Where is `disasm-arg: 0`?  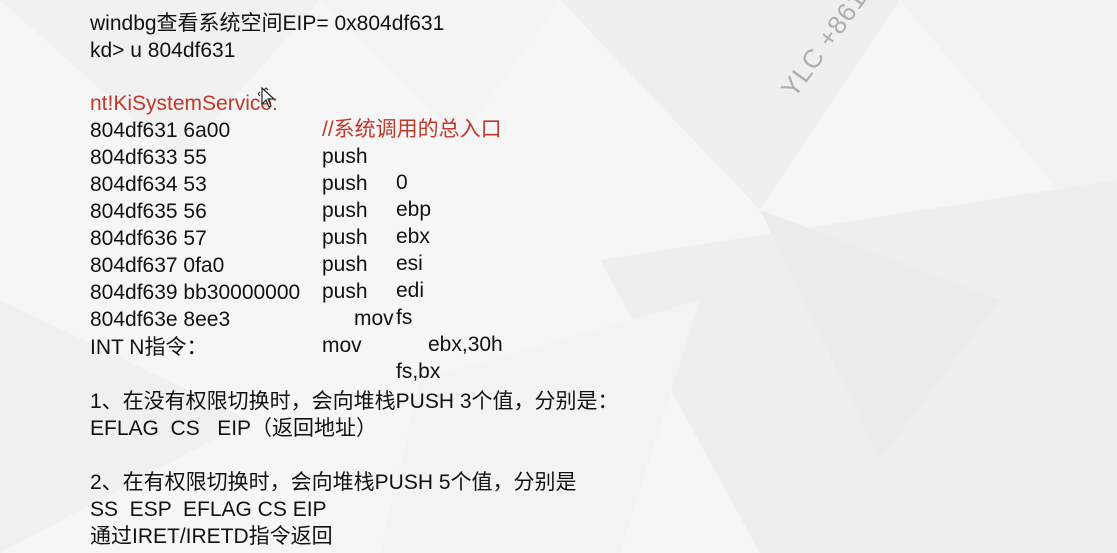
disasm-arg: 0 is located at coordinates (402, 182).